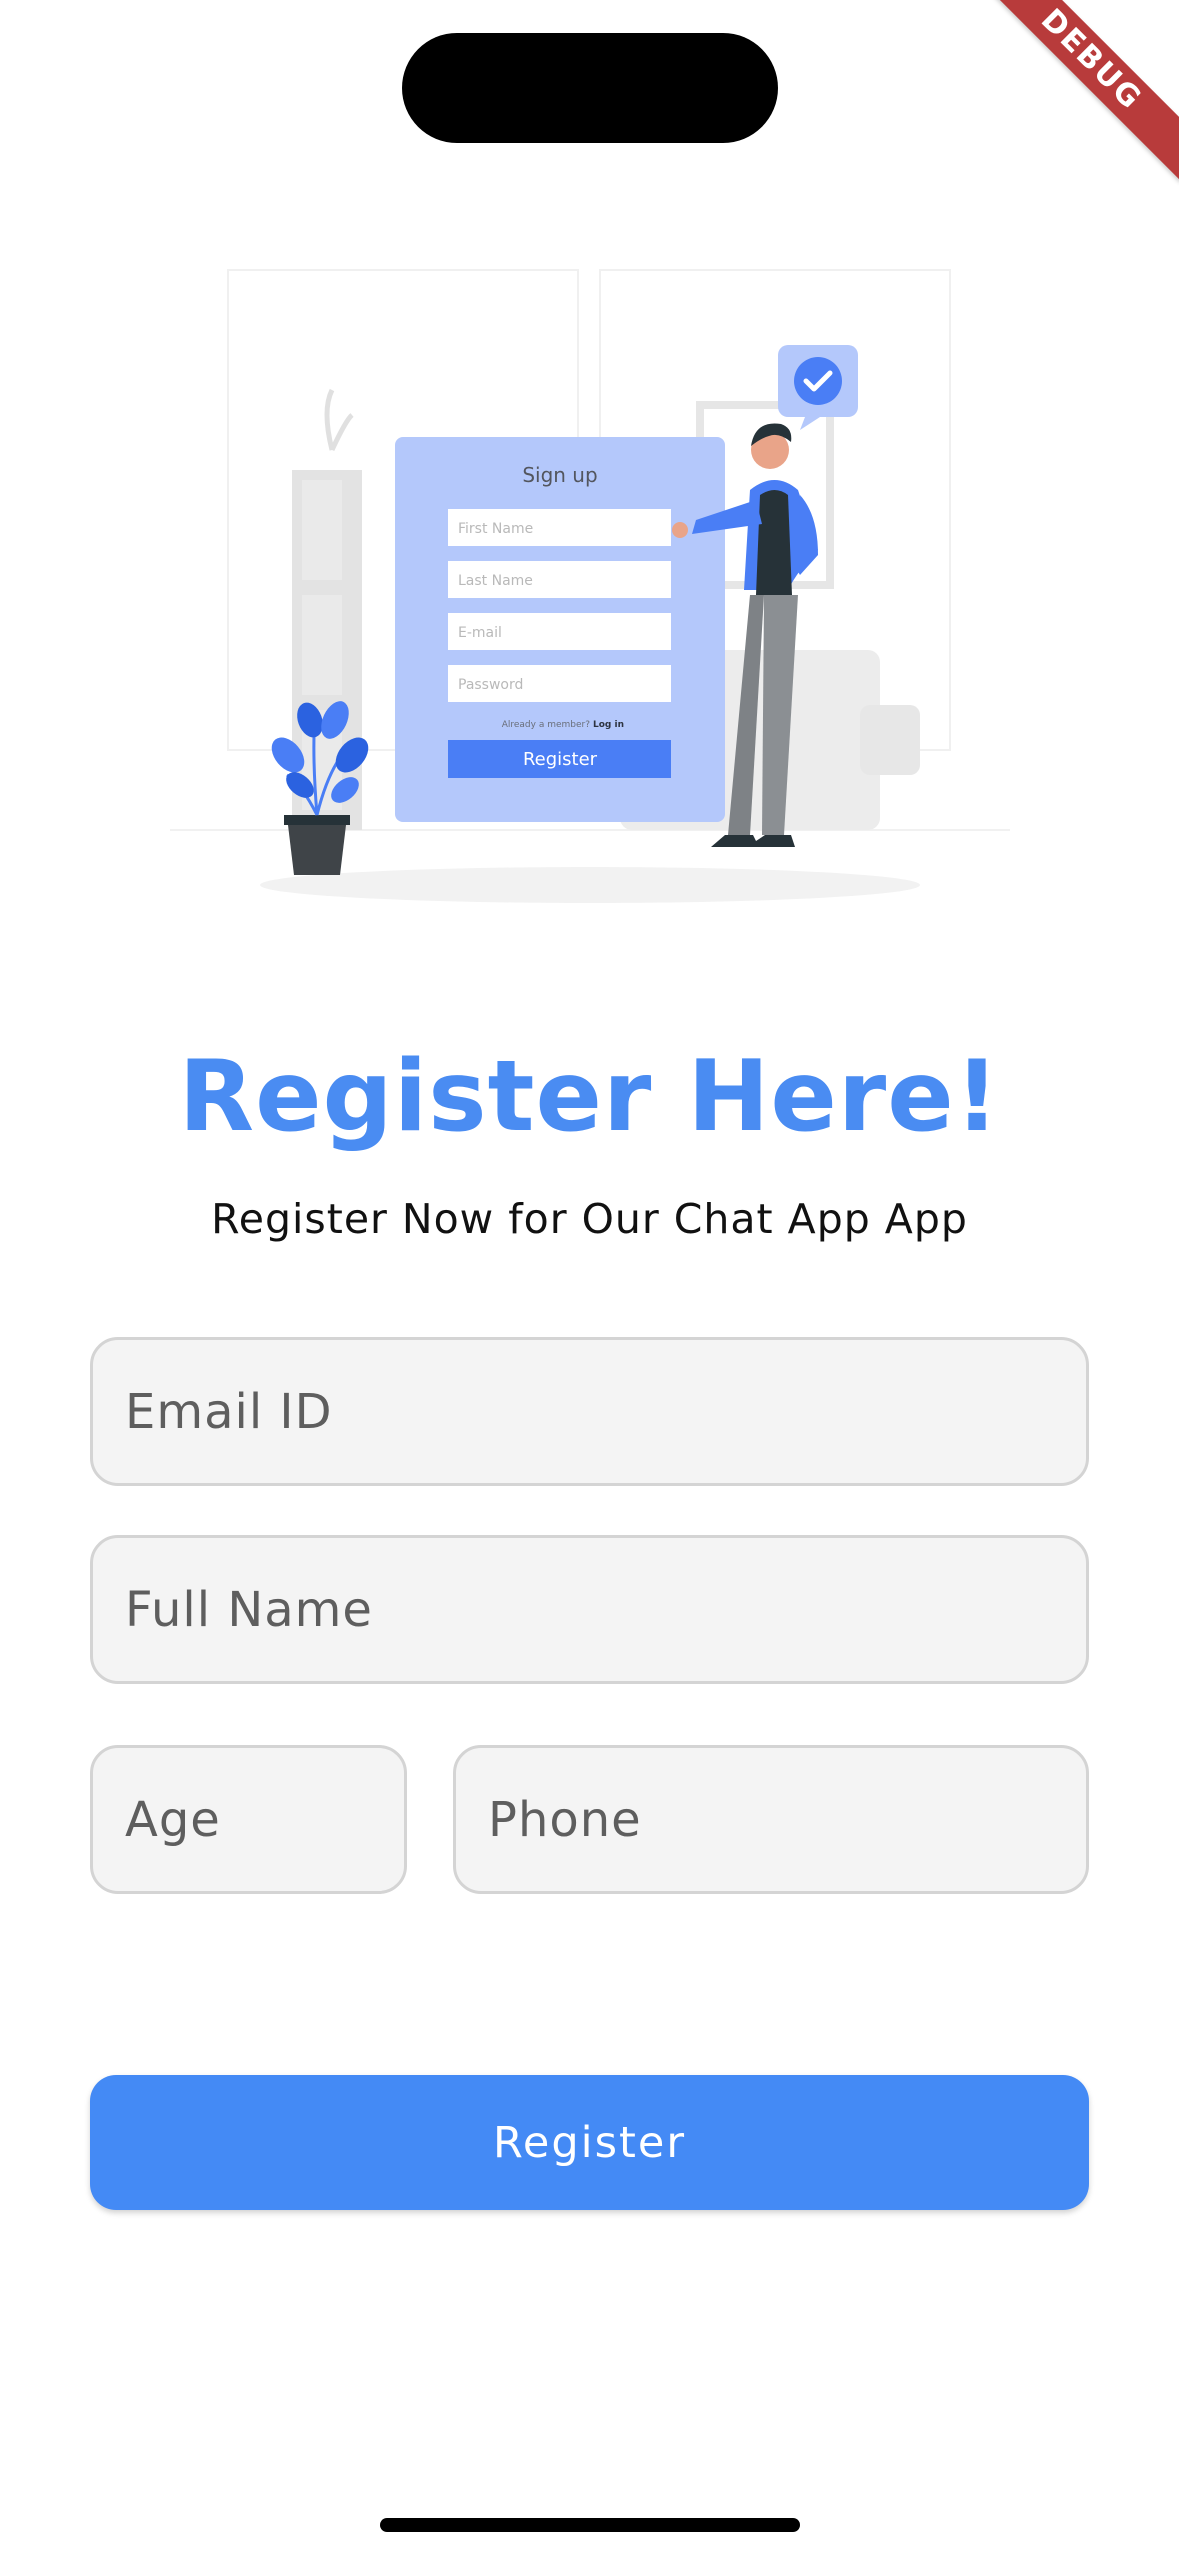 The width and height of the screenshot is (1179, 2556). I want to click on email-input, so click(589, 1411).